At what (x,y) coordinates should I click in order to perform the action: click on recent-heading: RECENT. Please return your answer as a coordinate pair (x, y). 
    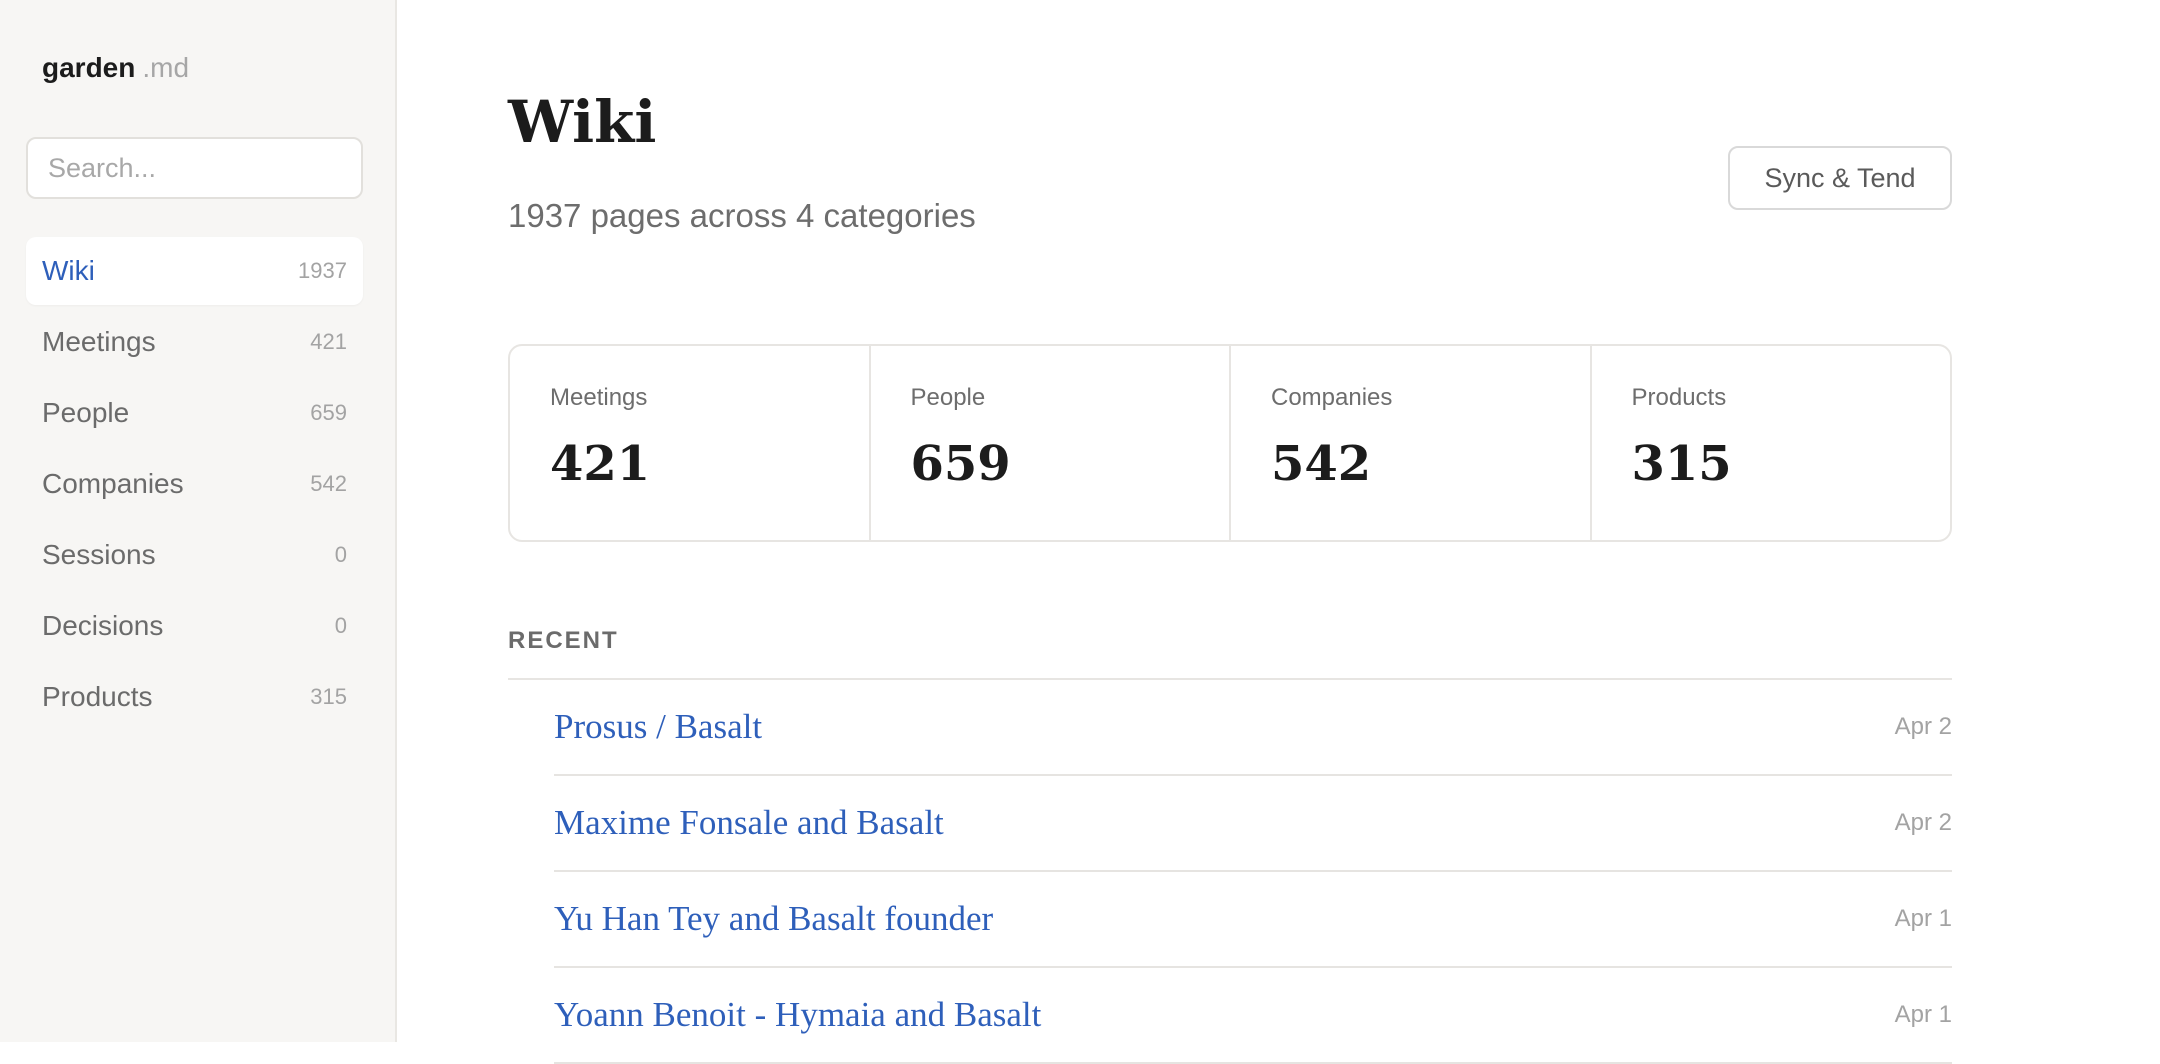
    Looking at the image, I should click on (563, 640).